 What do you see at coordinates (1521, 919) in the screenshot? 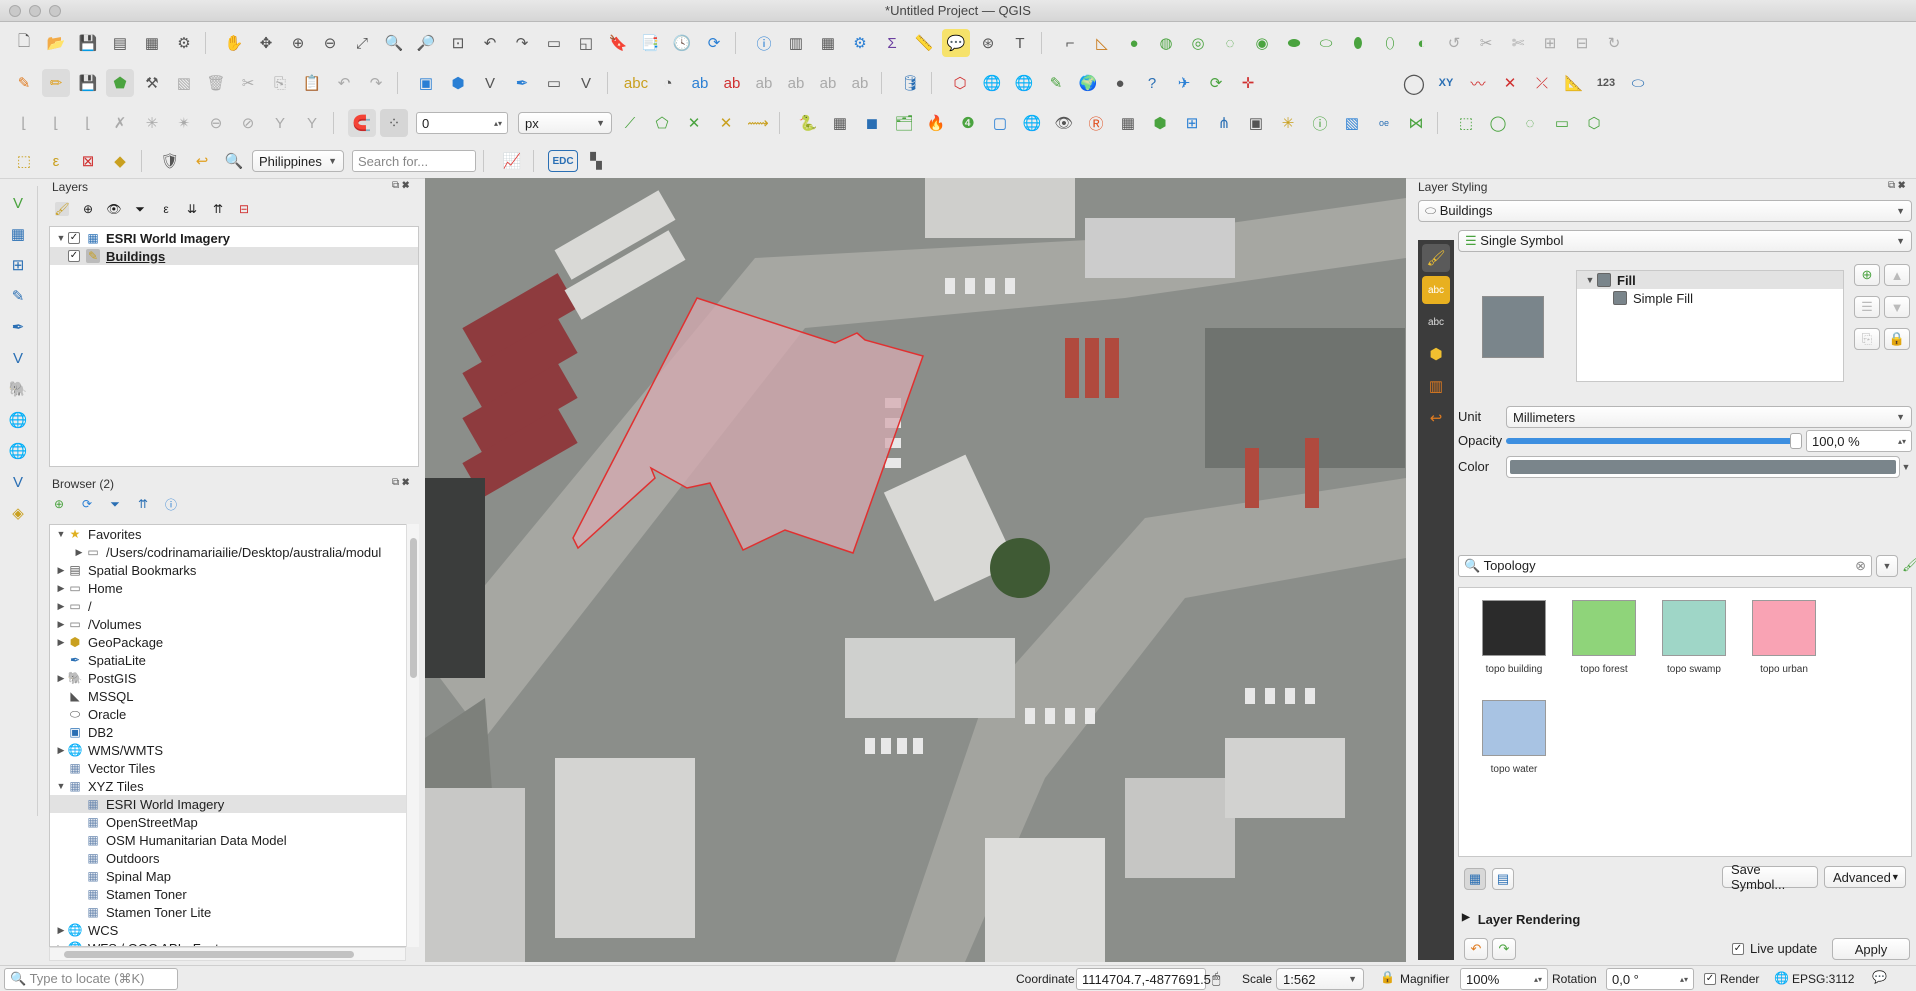
I see `layer-rendering-section: ▶ Layer Rendering` at bounding box center [1521, 919].